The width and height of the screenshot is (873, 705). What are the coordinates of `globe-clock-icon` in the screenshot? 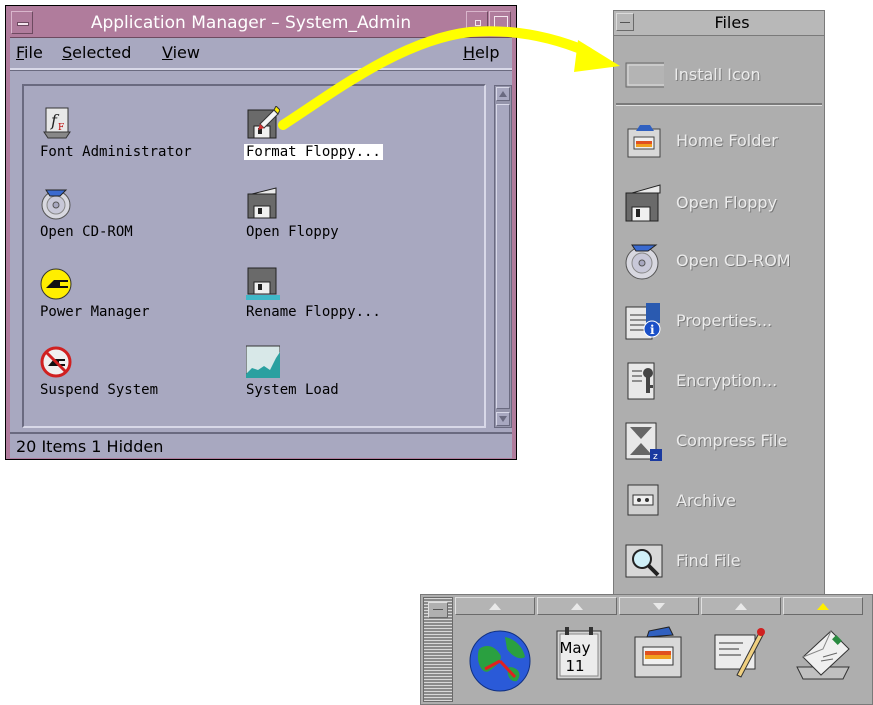 It's located at (500, 661).